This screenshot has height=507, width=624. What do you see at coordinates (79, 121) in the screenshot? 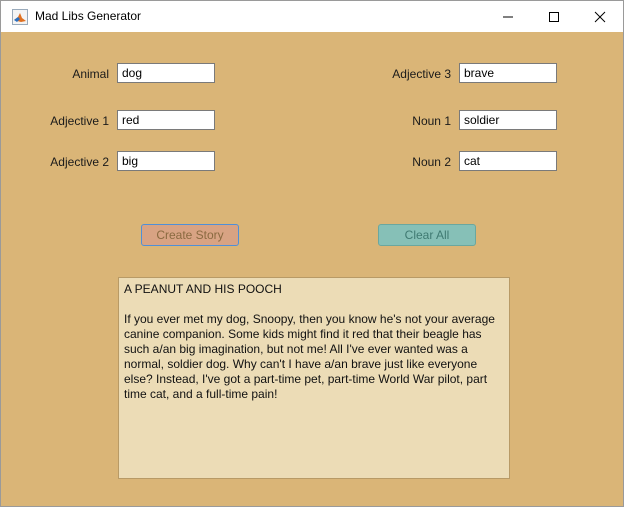
I see `adjective1-label: Adjective 1` at bounding box center [79, 121].